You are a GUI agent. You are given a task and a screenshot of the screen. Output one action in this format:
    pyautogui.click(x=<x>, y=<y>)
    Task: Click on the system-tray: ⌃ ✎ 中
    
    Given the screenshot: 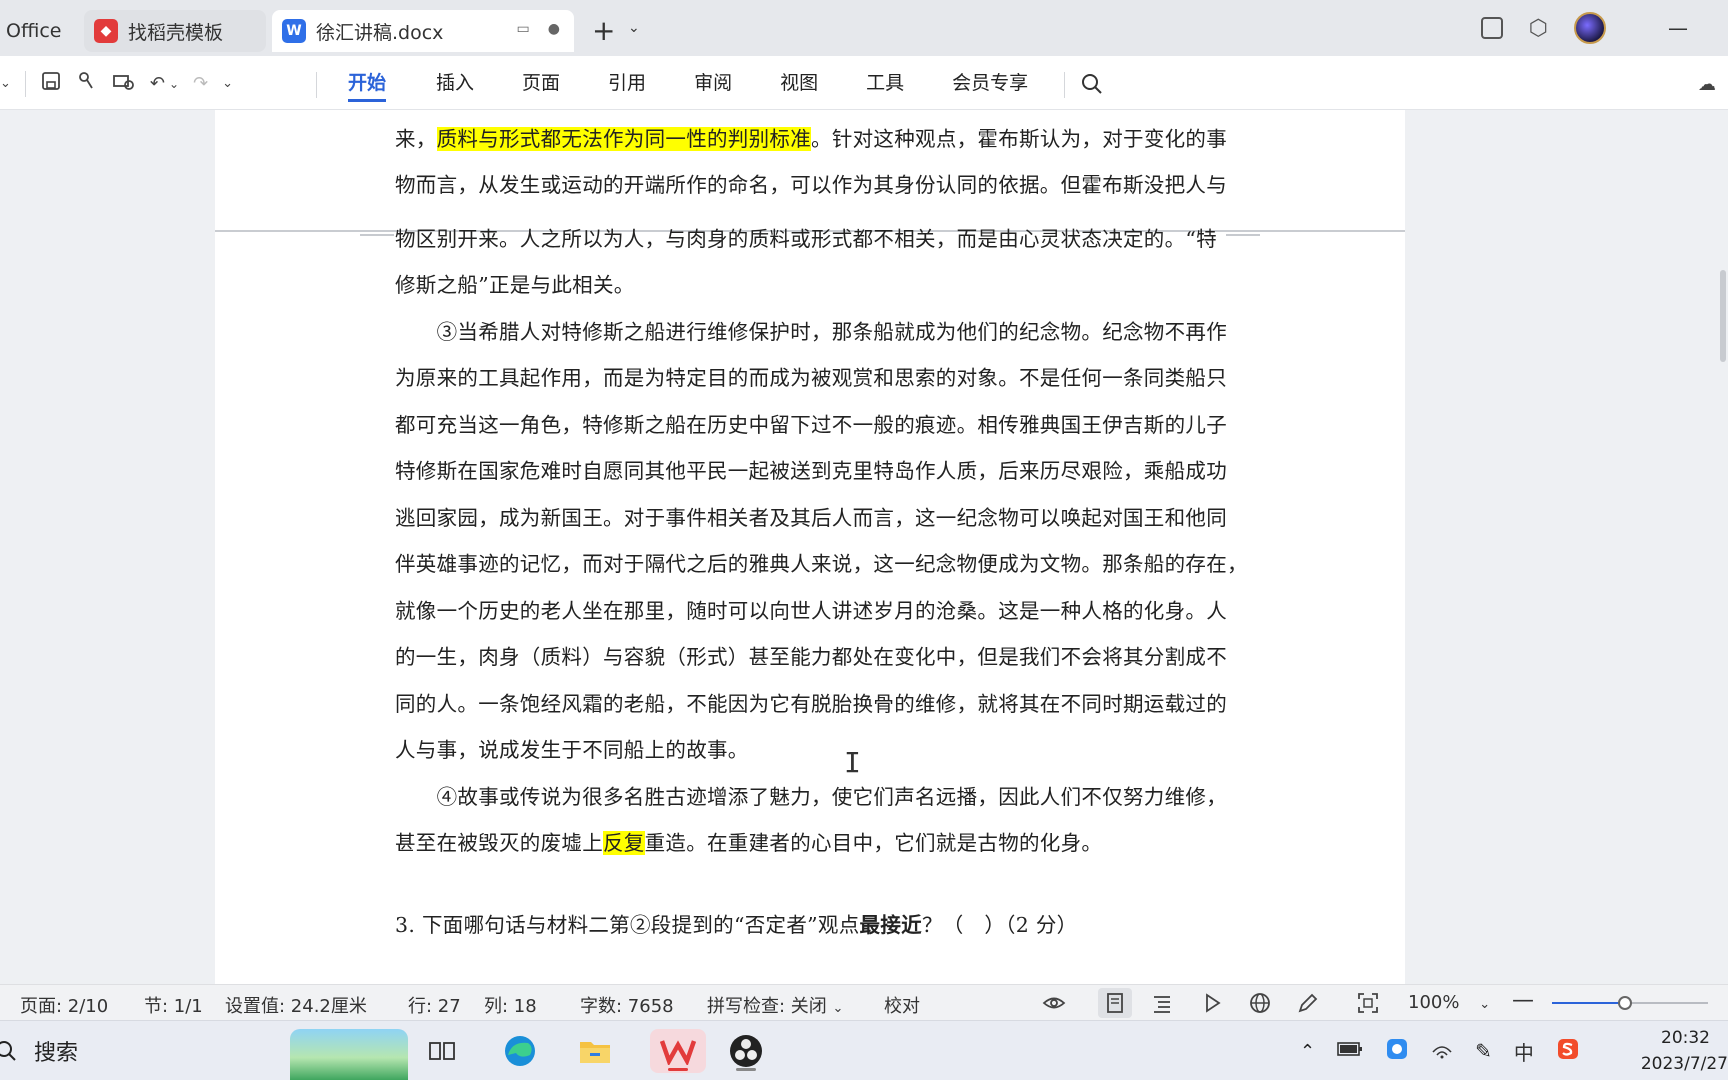 What is the action you would take?
    pyautogui.click(x=1440, y=1050)
    